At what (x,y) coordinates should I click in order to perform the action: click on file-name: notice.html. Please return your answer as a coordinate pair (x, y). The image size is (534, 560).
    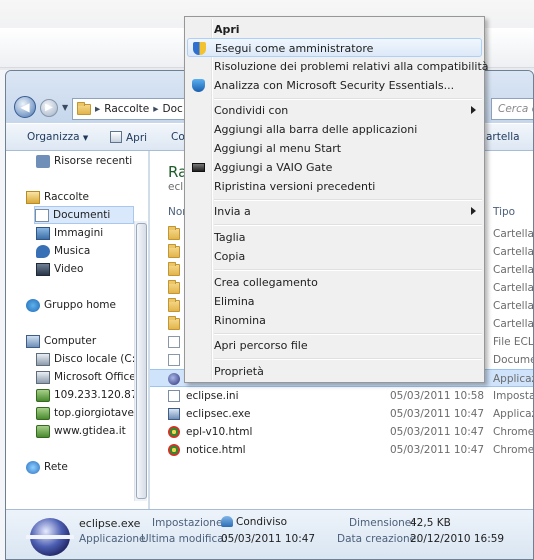
    Looking at the image, I should click on (216, 450).